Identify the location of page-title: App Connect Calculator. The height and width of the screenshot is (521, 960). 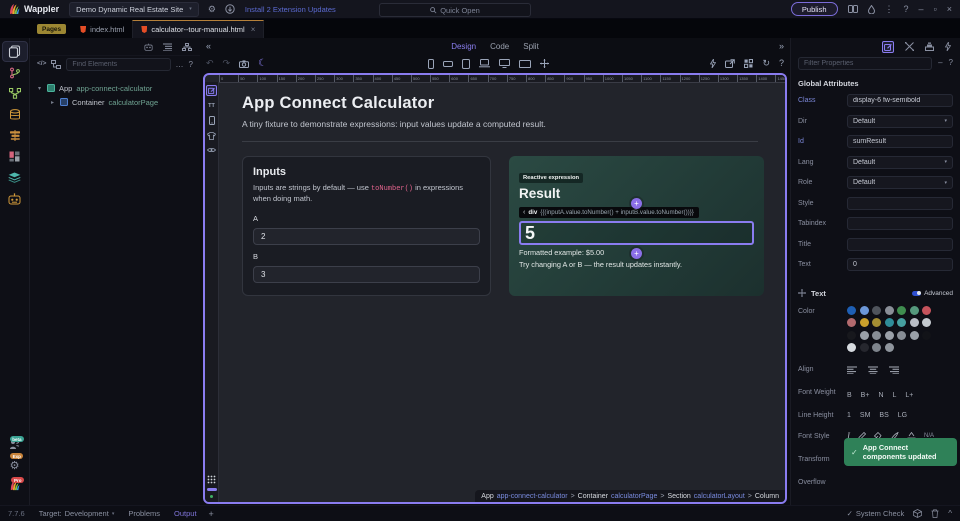
(513, 103).